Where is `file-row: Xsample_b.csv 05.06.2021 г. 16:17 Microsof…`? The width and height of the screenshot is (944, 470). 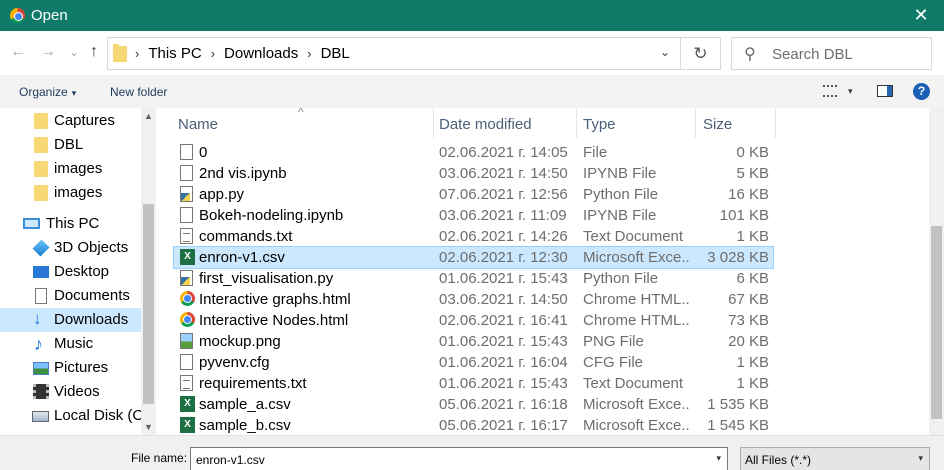 file-row: Xsample_b.csv 05.06.2021 г. 16:17 Microsof… is located at coordinates (542, 425).